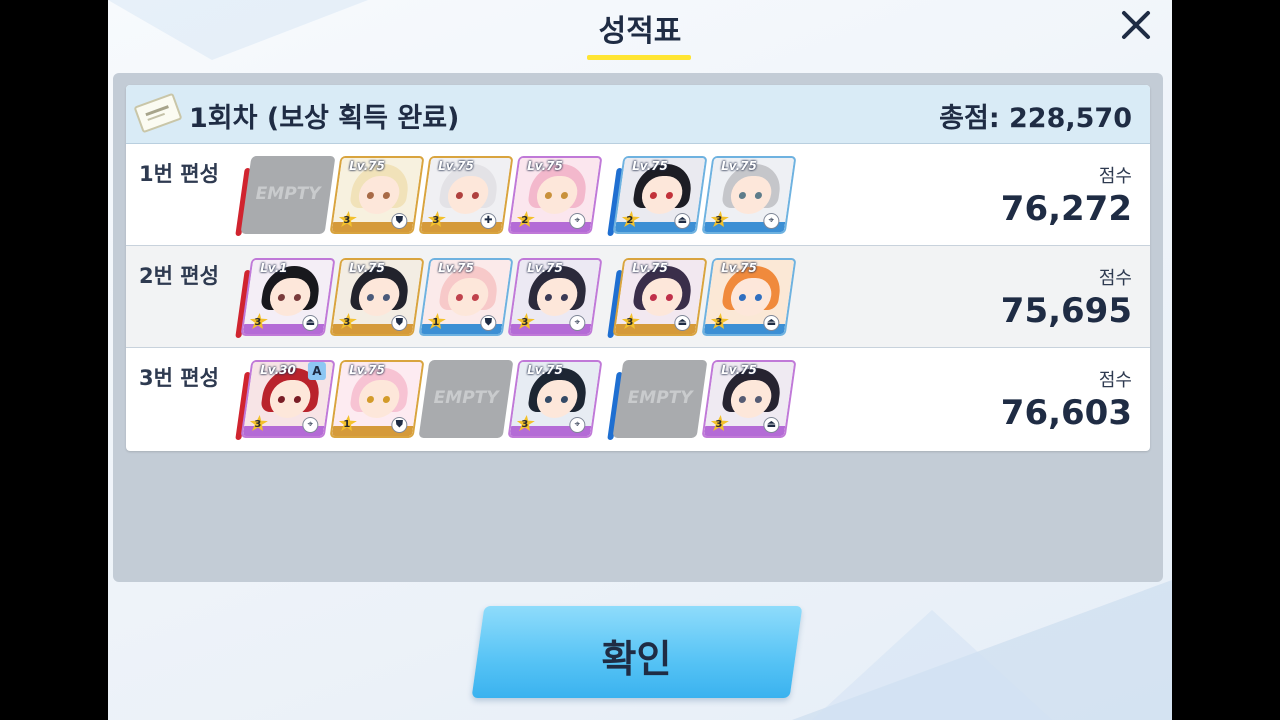 The height and width of the screenshot is (720, 1280). What do you see at coordinates (555, 195) in the screenshot?
I see `character-slot: Lv.75 2 ⌖` at bounding box center [555, 195].